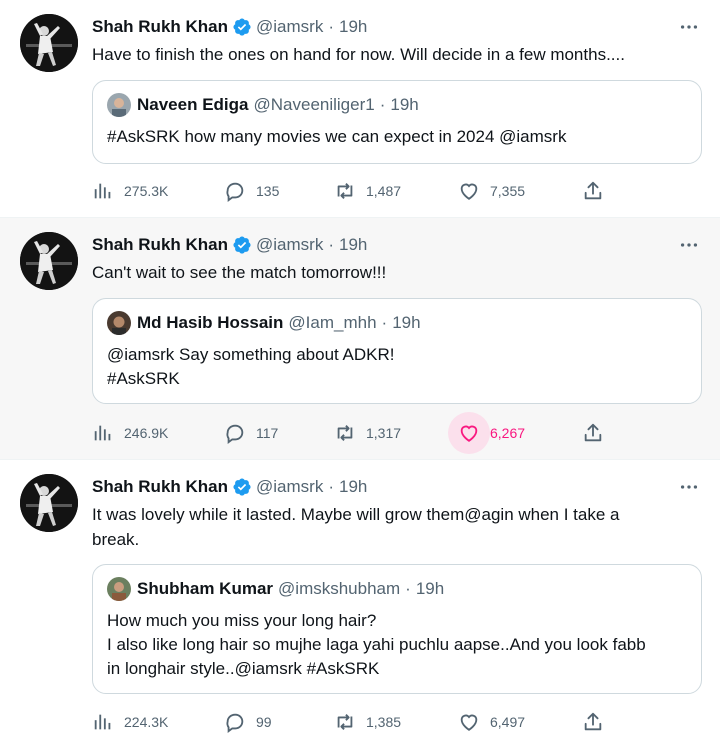 The width and height of the screenshot is (720, 749). I want to click on reply-count: 99, so click(264, 722).